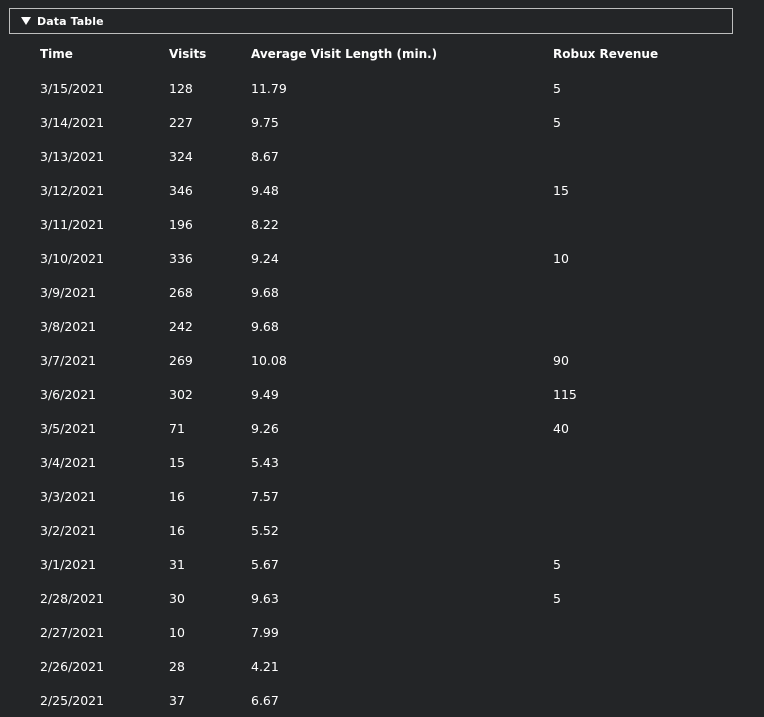 The height and width of the screenshot is (717, 764). Describe the element at coordinates (68, 428) in the screenshot. I see `cell-time: 3/5/2021` at that location.